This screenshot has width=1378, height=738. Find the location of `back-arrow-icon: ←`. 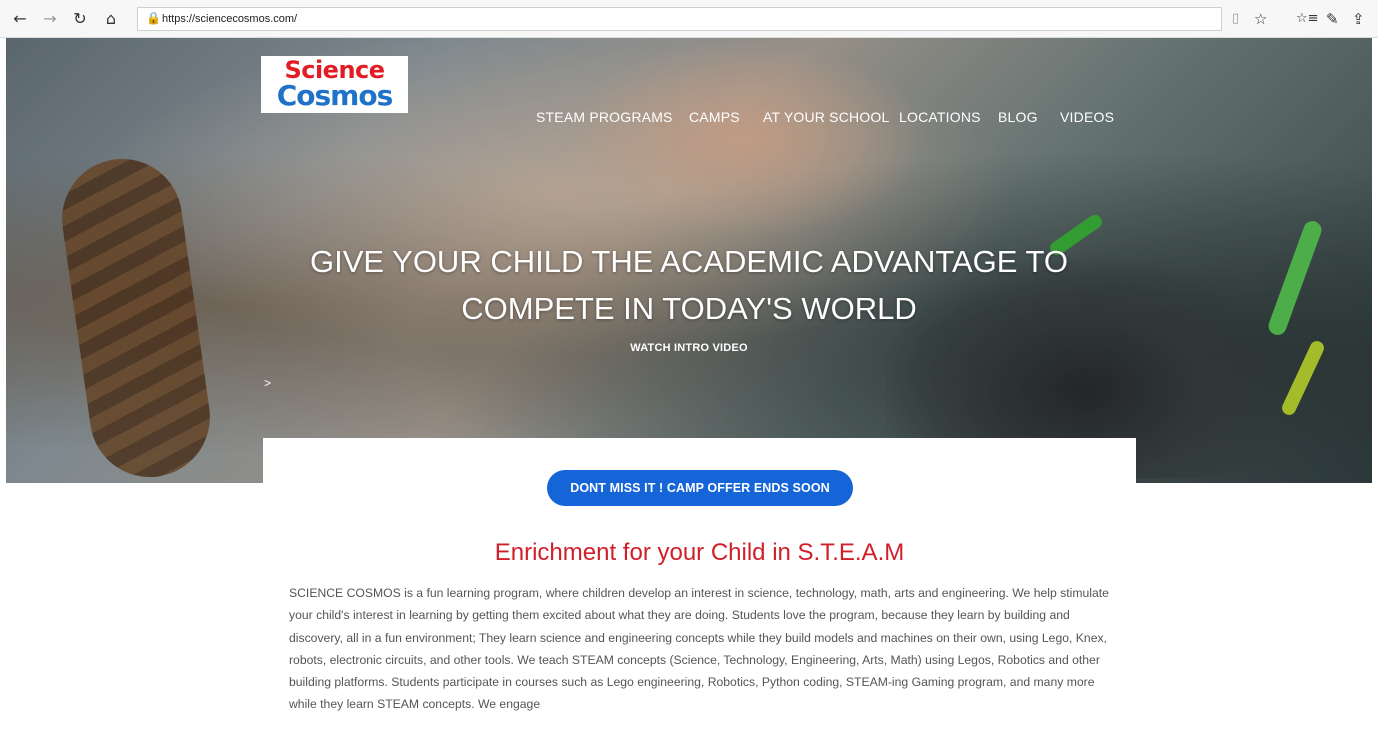

back-arrow-icon: ← is located at coordinates (20, 19).